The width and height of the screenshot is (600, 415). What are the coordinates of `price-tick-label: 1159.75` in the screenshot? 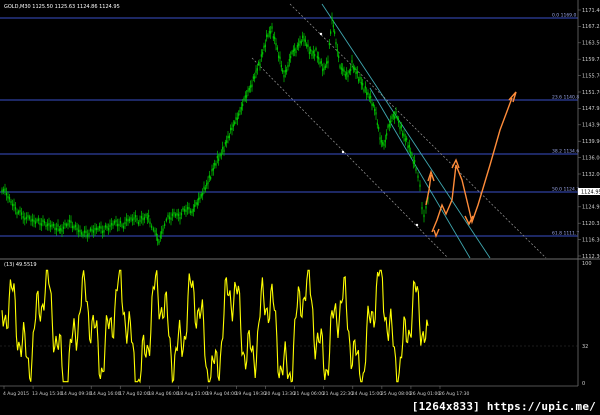 It's located at (591, 60).